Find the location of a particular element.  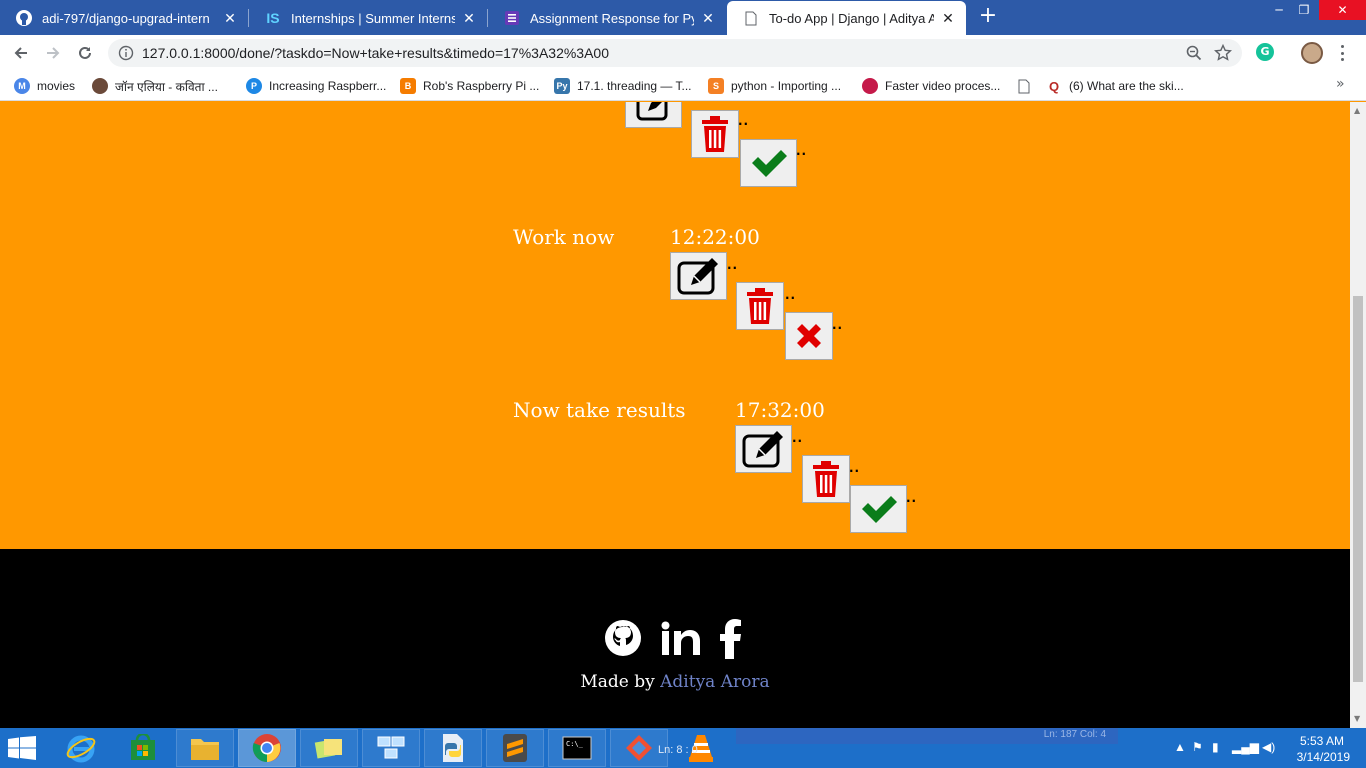

info-icon is located at coordinates (126, 55).